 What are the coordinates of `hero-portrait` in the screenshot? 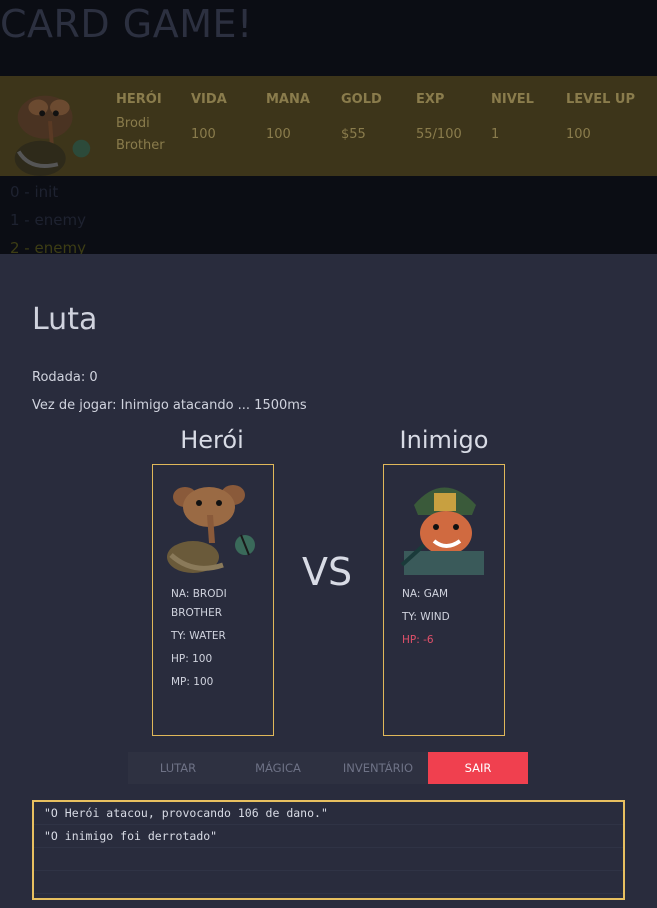 It's located at (213, 525).